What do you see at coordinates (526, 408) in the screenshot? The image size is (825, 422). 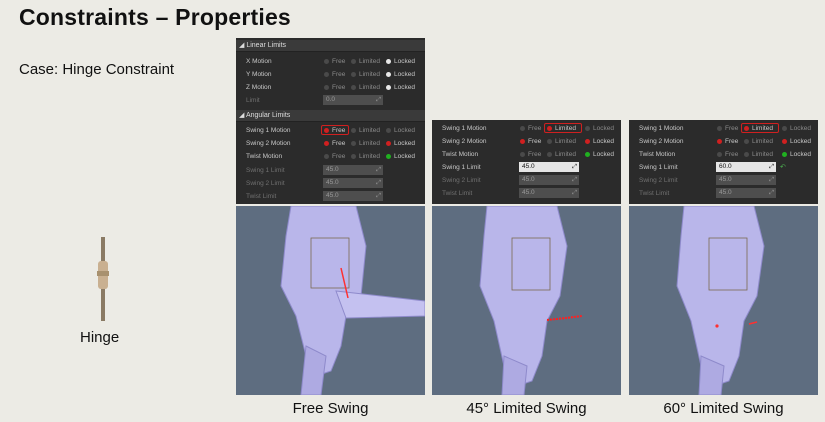 I see `caption-45-limited-swing: 45° Limited Swing` at bounding box center [526, 408].